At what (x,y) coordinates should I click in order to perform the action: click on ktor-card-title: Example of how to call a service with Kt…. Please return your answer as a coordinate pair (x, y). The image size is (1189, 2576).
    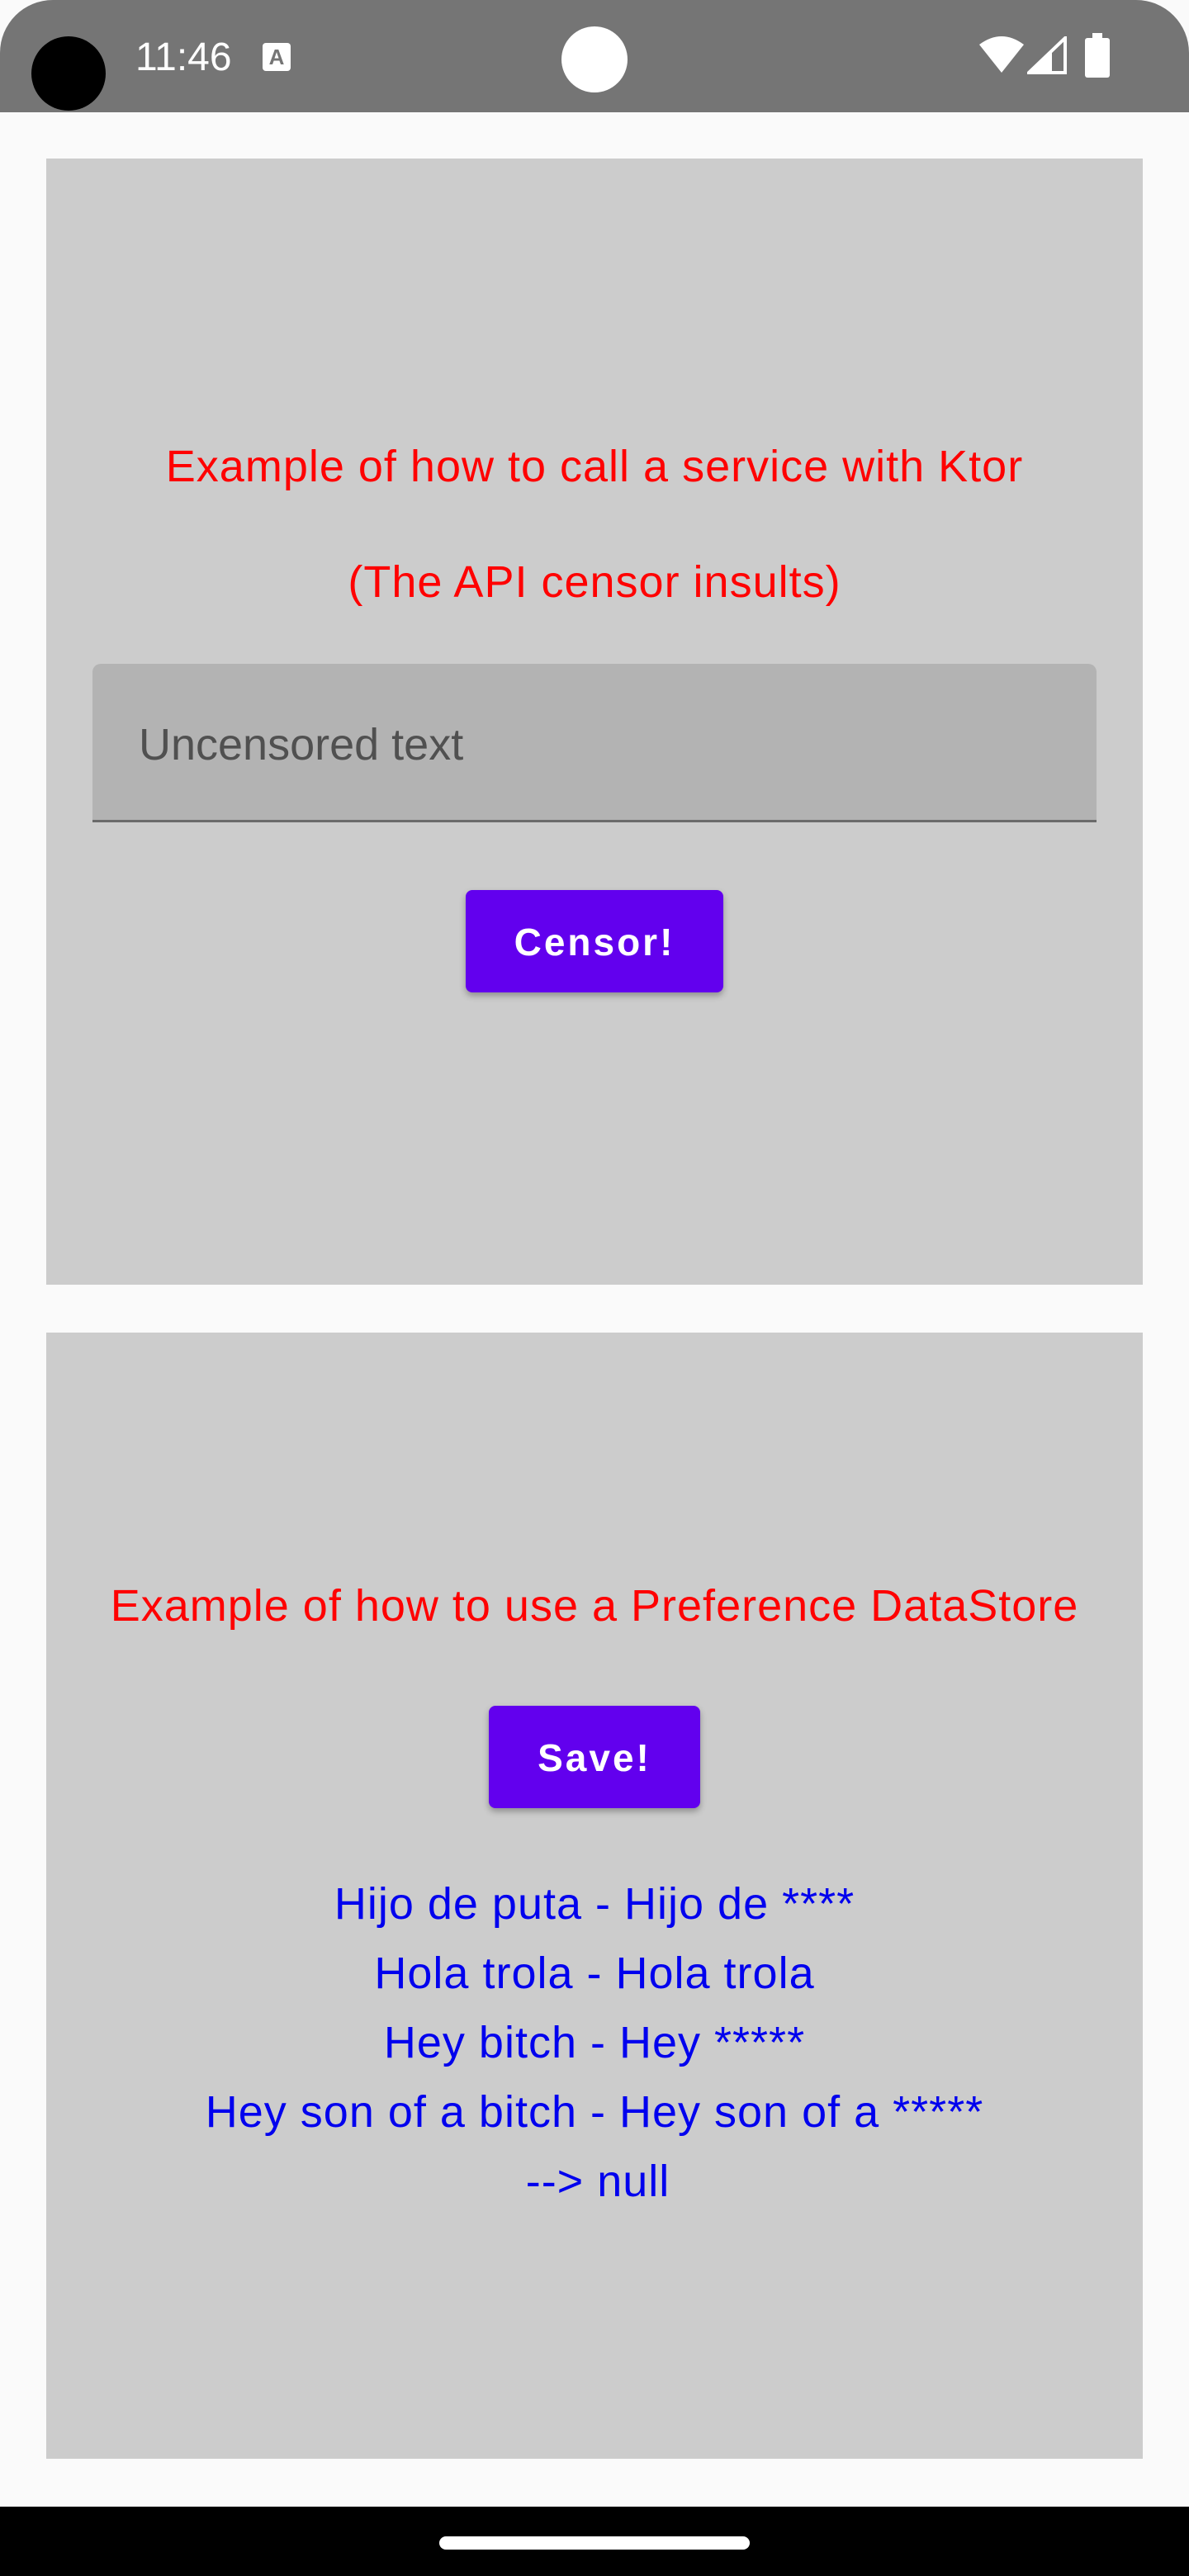
    Looking at the image, I should click on (594, 466).